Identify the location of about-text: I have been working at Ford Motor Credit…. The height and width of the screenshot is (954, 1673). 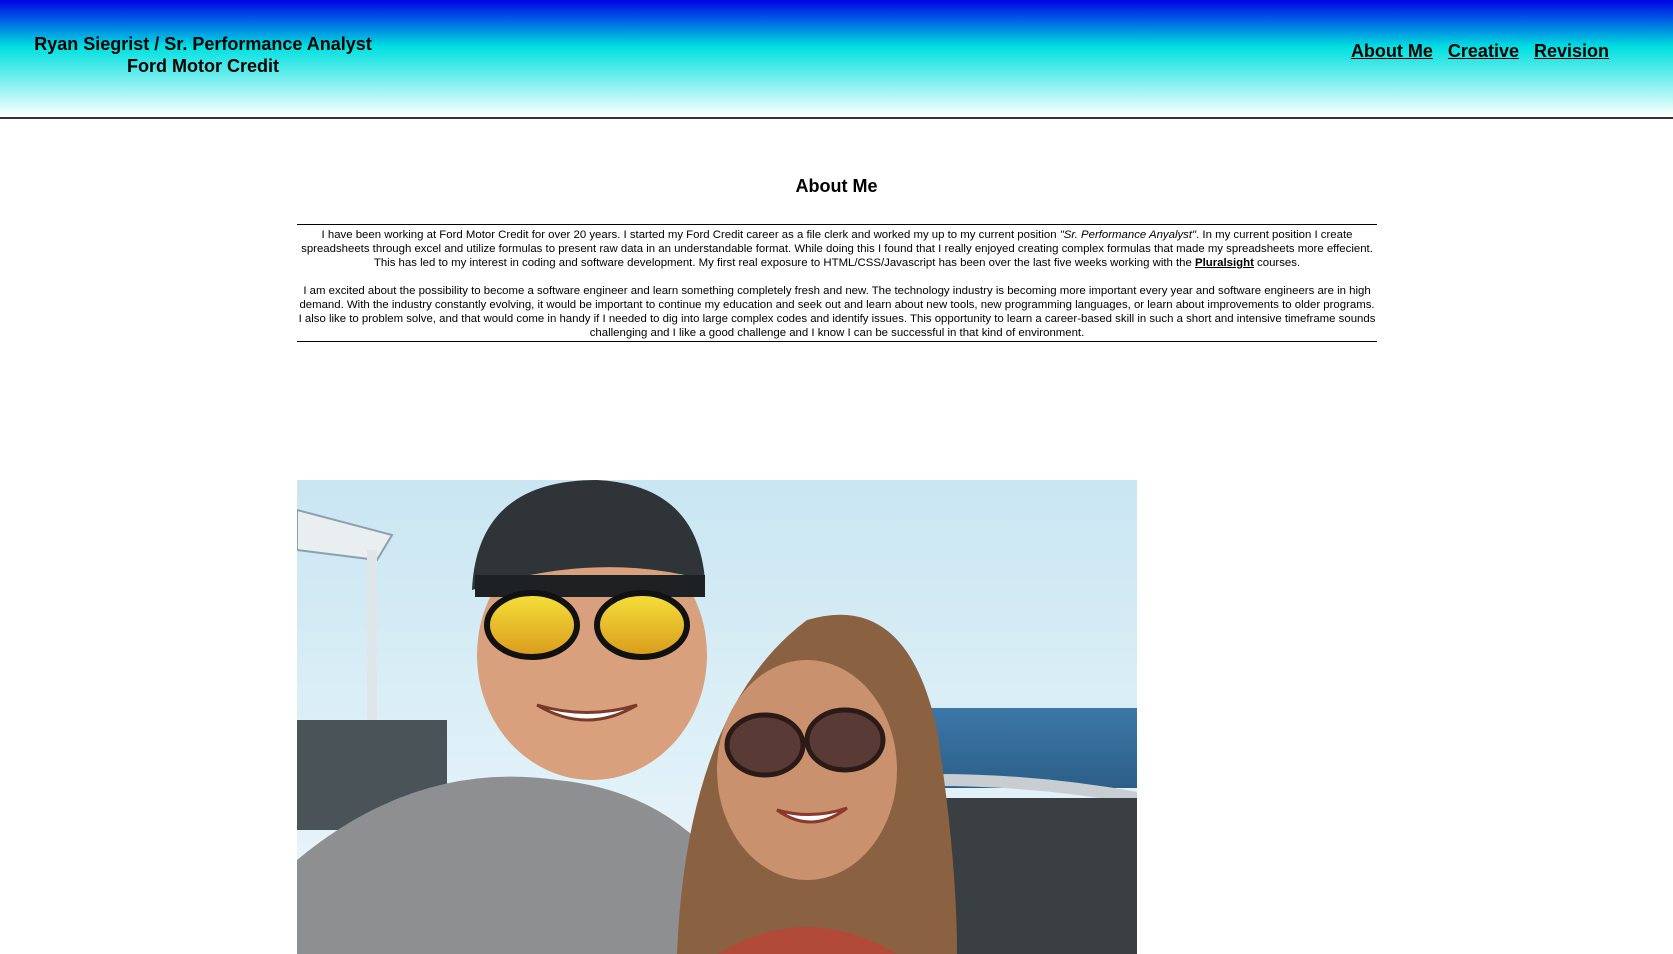
(690, 235).